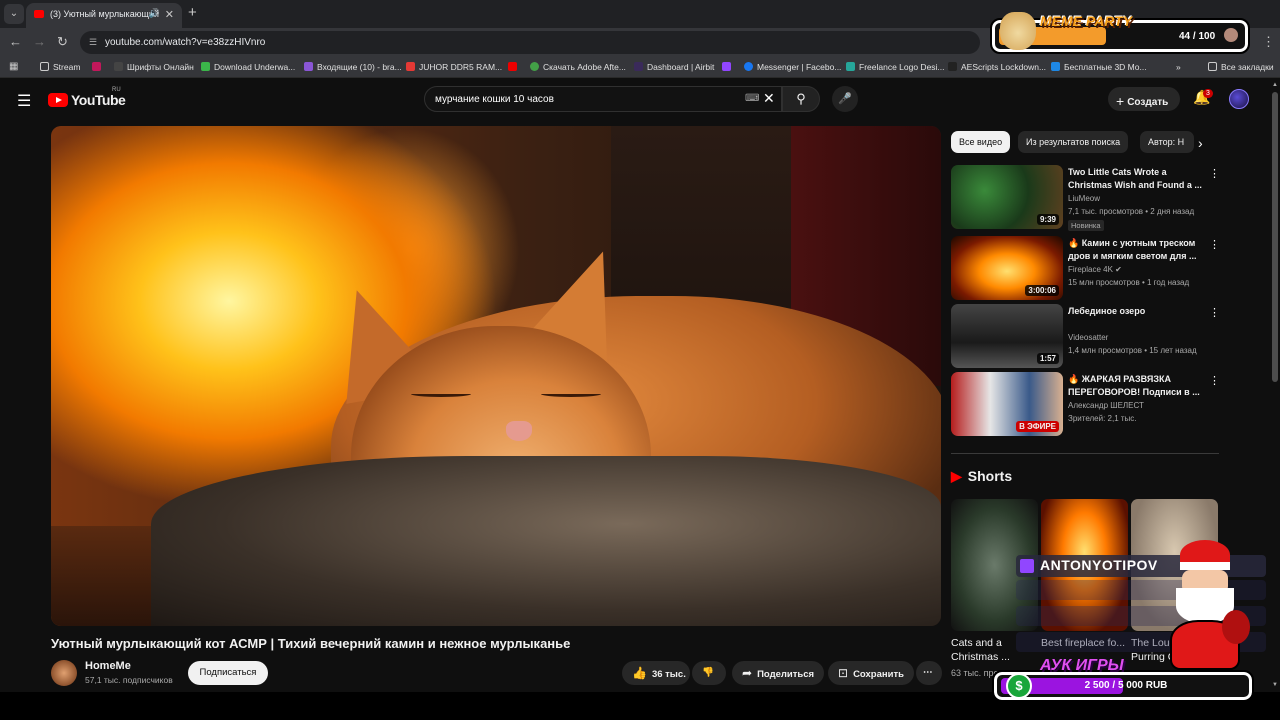 This screenshot has width=1280, height=720. Describe the element at coordinates (530, 42) in the screenshot. I see `url-field: ☰ youtube.com/watch?v=e38zzHIVnro` at that location.